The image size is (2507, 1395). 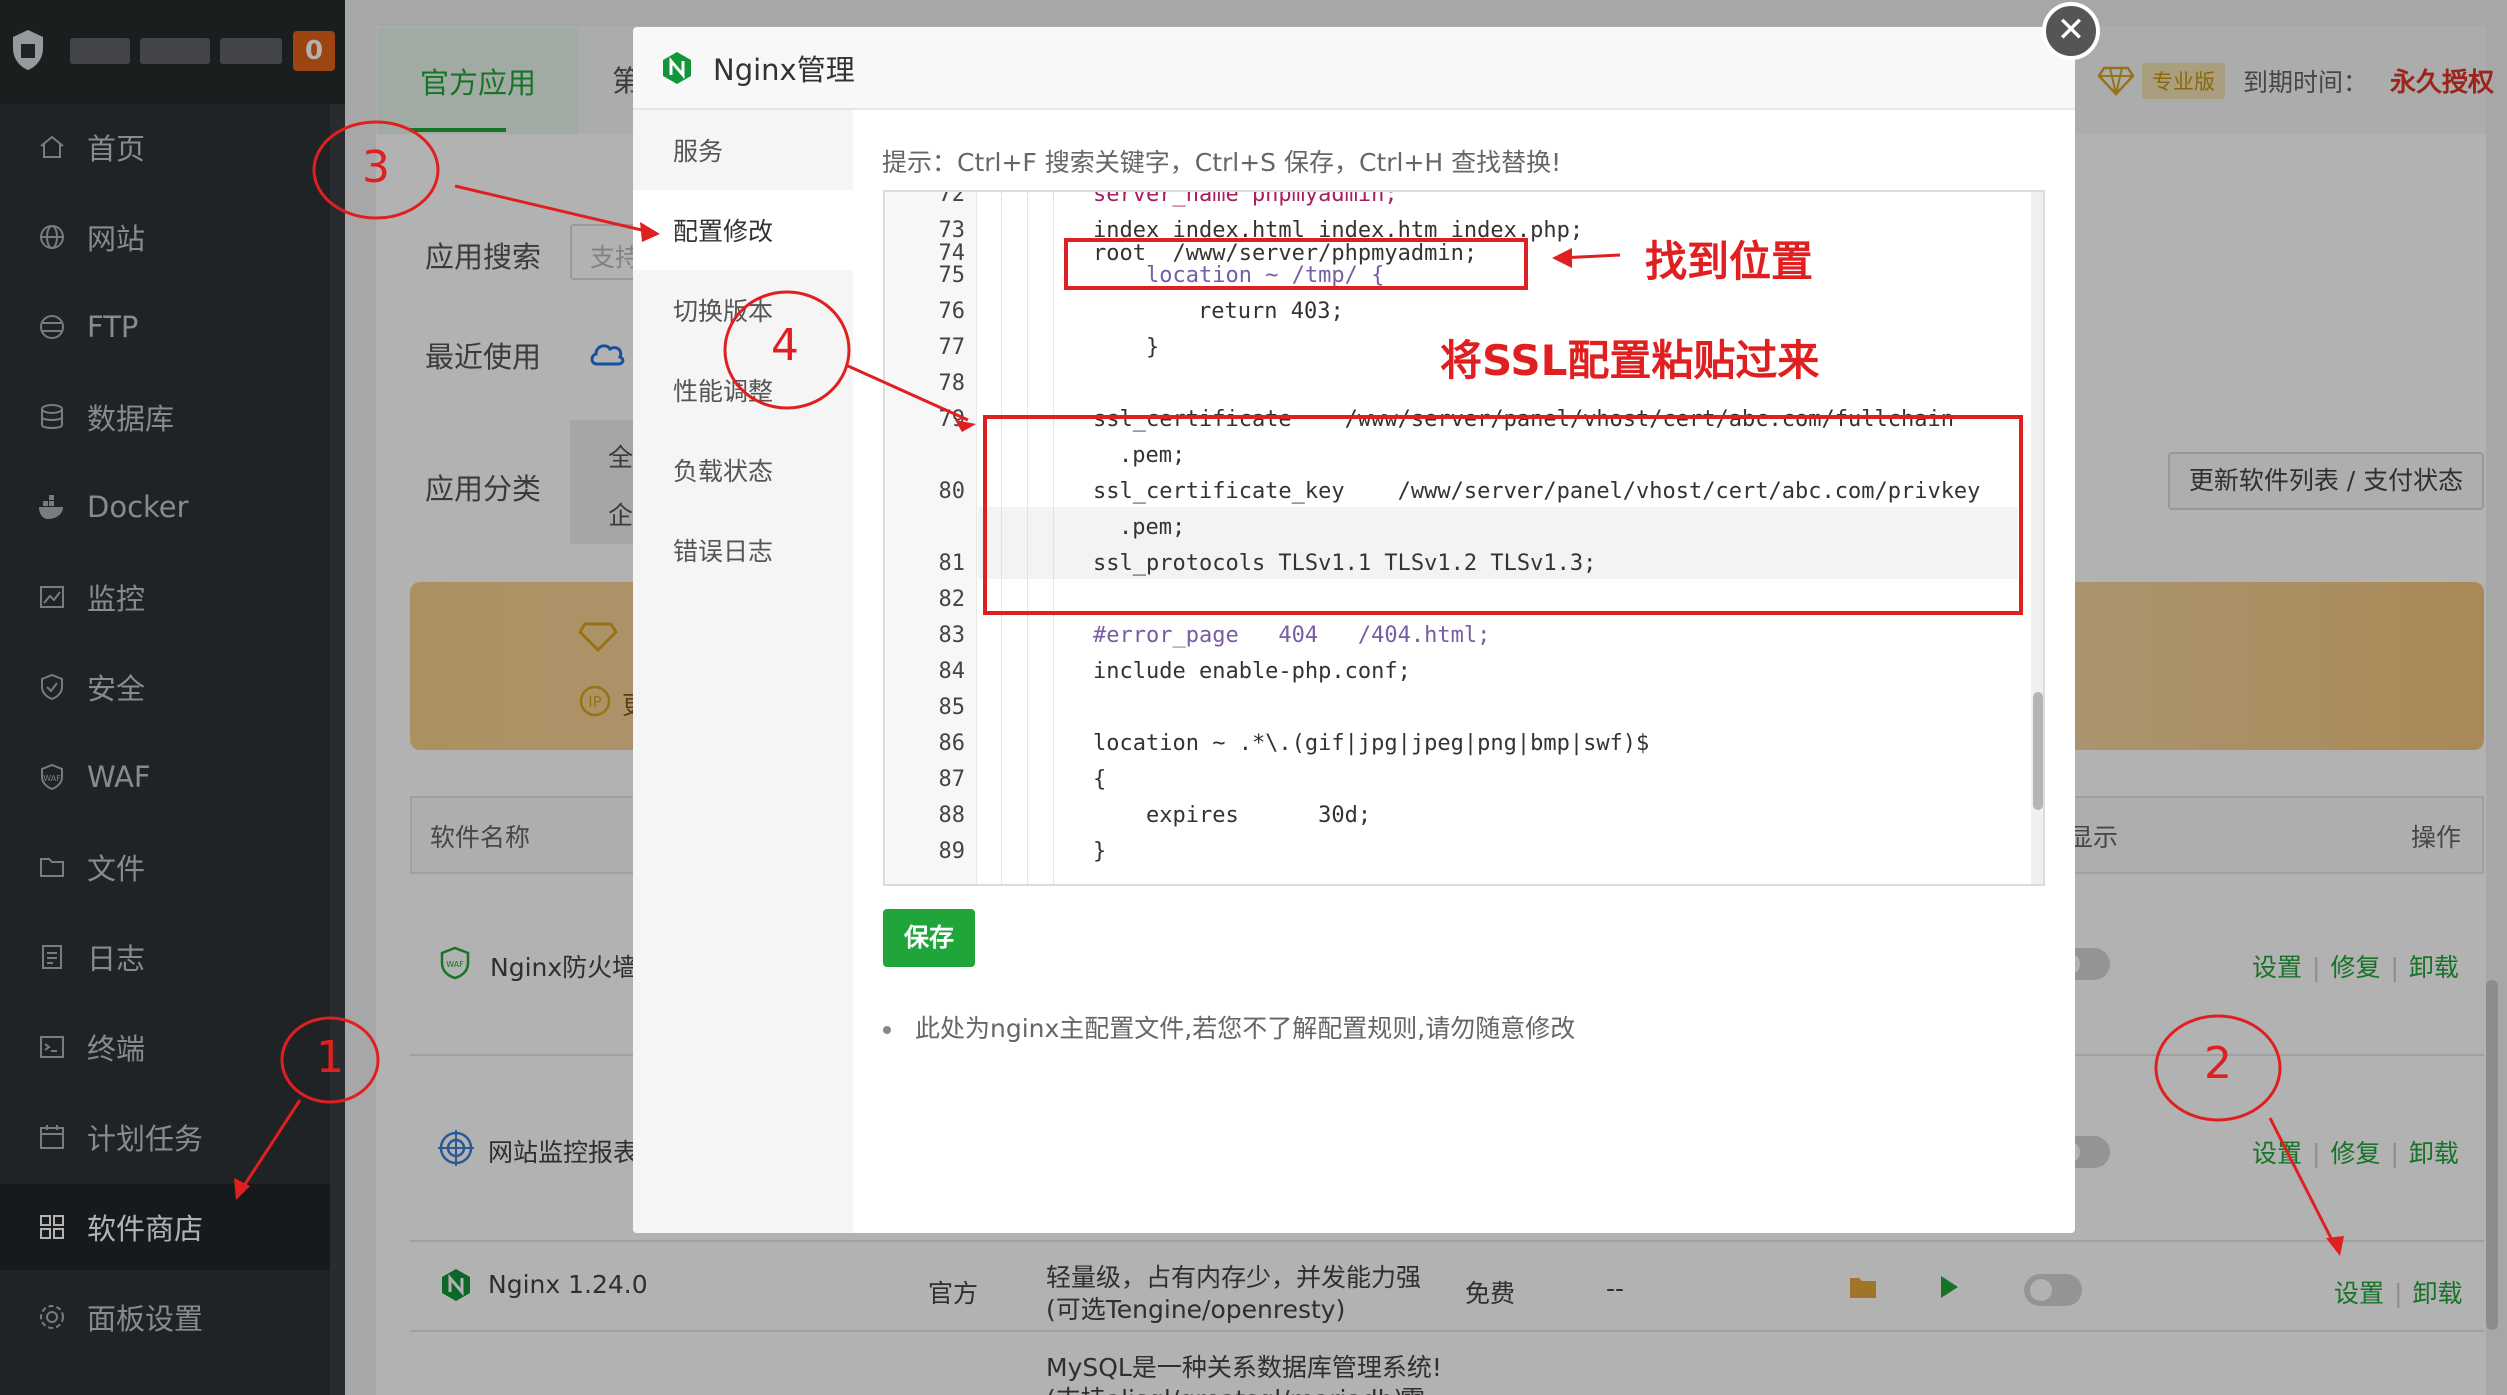 What do you see at coordinates (785, 345) in the screenshot?
I see `annotation-number-4: 4` at bounding box center [785, 345].